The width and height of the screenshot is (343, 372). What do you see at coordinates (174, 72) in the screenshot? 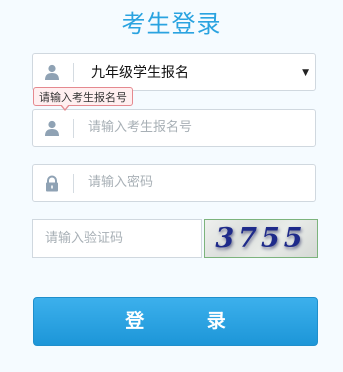
I see `exam-type-select: 九年级学生报名 ▼` at bounding box center [174, 72].